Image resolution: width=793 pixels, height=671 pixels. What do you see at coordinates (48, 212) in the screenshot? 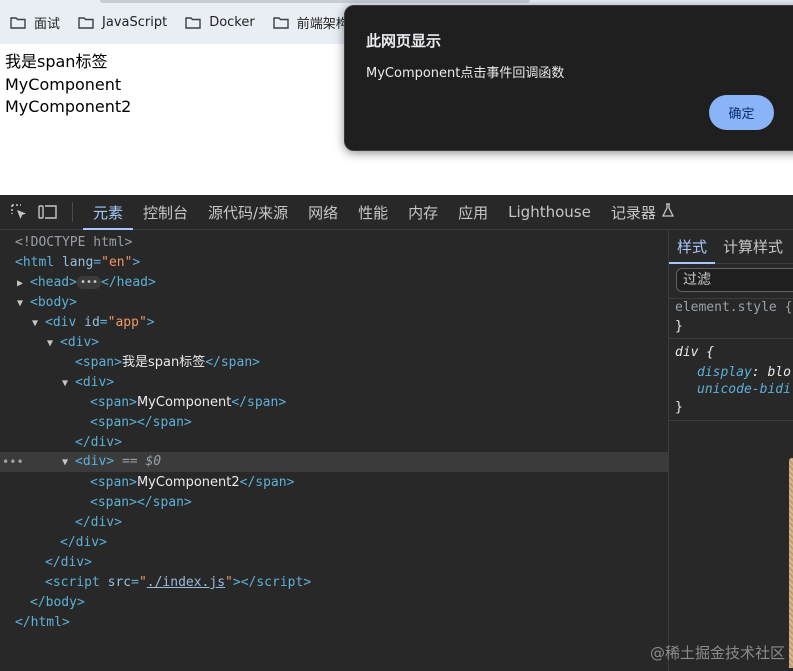
I see `device-toggle-icon` at bounding box center [48, 212].